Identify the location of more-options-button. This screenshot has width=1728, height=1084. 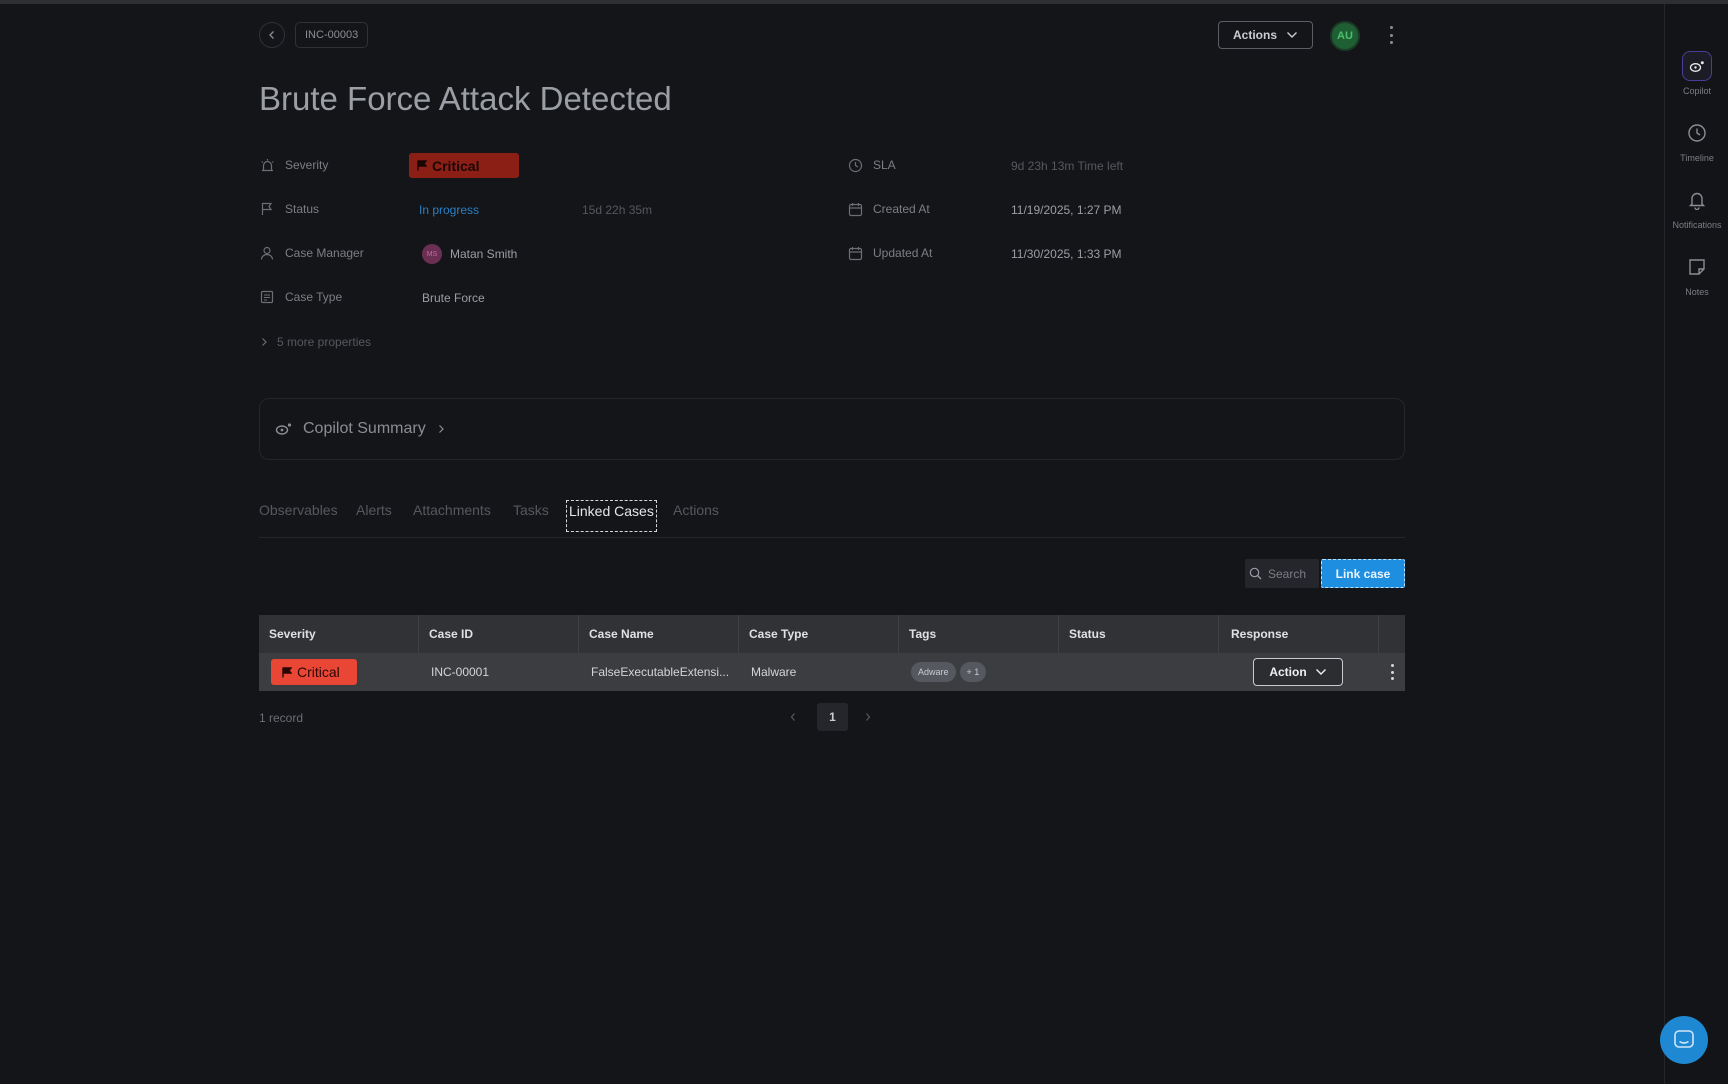
(1391, 35).